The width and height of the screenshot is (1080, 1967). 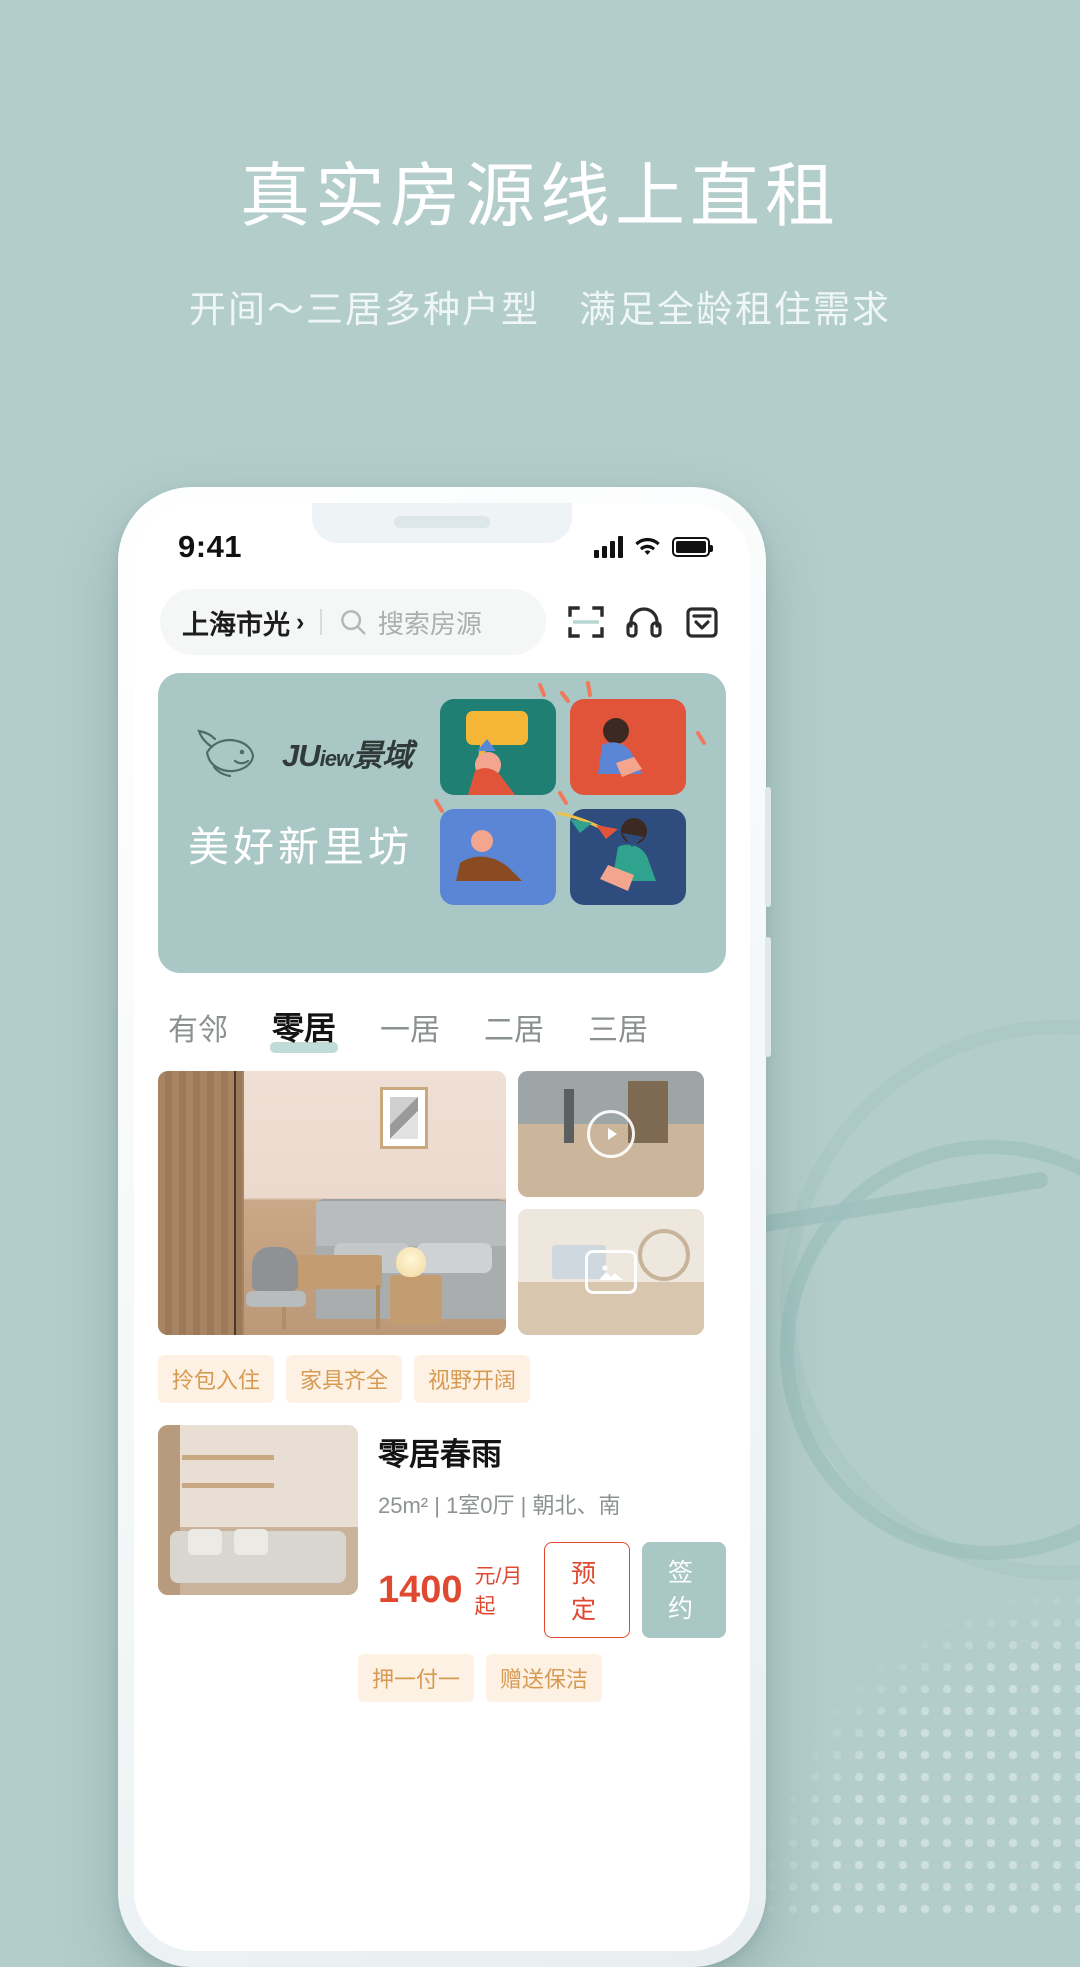 What do you see at coordinates (336, 758) in the screenshot?
I see `brand-text-iew: iew` at bounding box center [336, 758].